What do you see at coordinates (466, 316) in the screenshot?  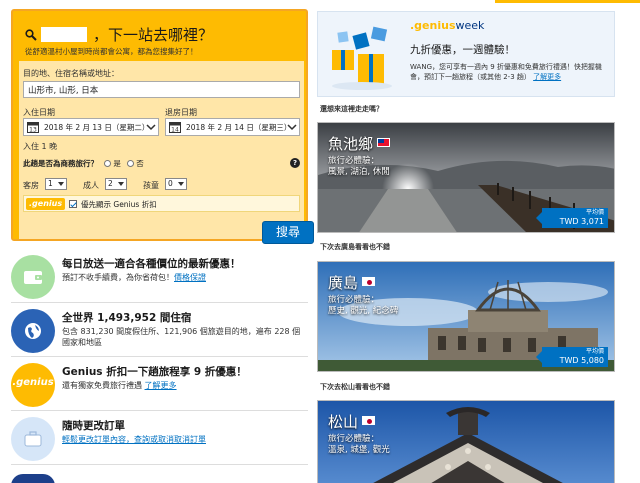 I see `destination-card-hiroshima: 廣島 旅行必體驗： 歷史, 觀光, 紀念碑 平均價 TWD 5,080` at bounding box center [466, 316].